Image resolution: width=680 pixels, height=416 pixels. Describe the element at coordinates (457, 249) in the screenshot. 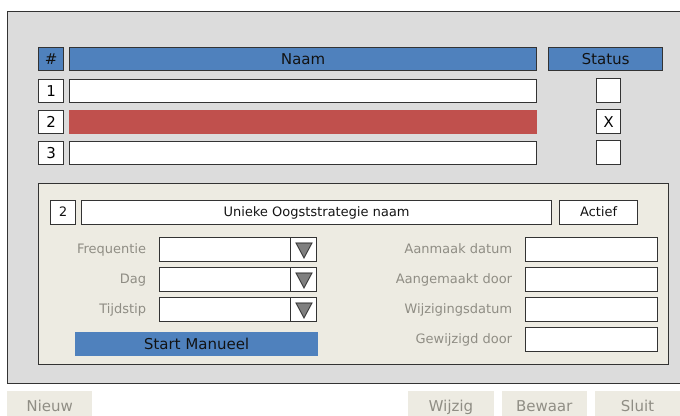

I see `field-label: Aanmaak datum` at that location.